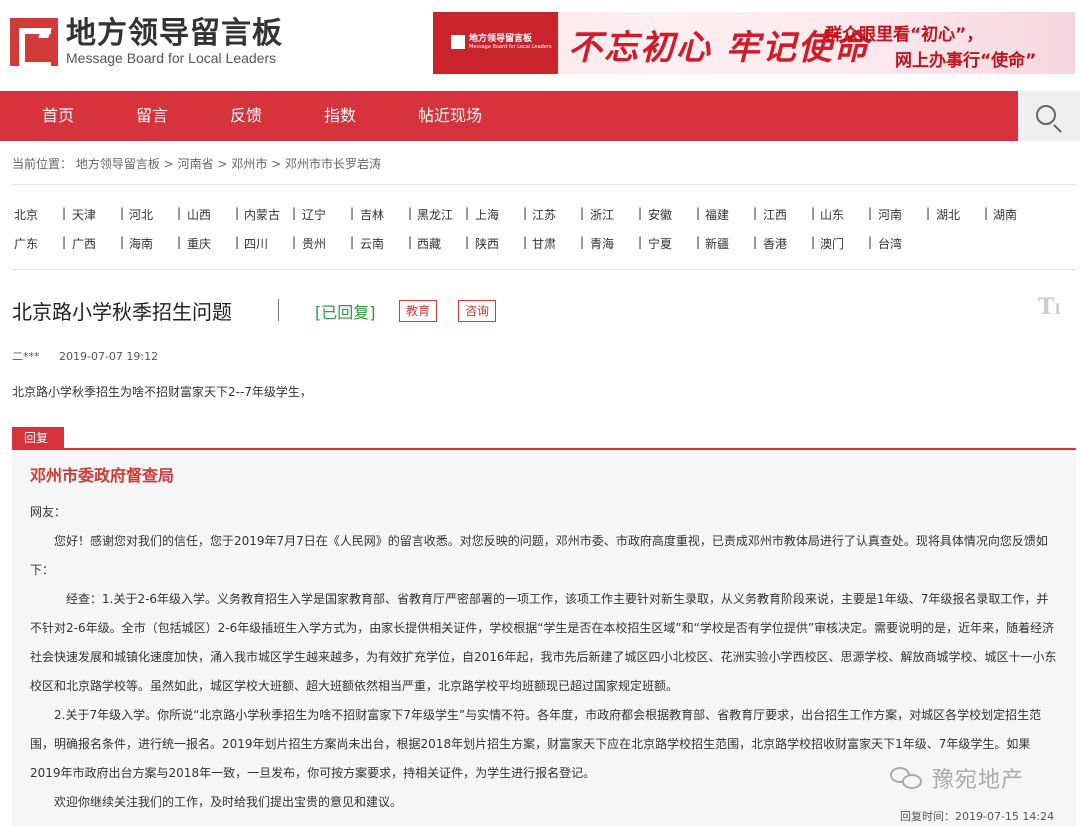 The image size is (1080, 826). Describe the element at coordinates (84, 243) in the screenshot. I see `province-link: 广西` at that location.